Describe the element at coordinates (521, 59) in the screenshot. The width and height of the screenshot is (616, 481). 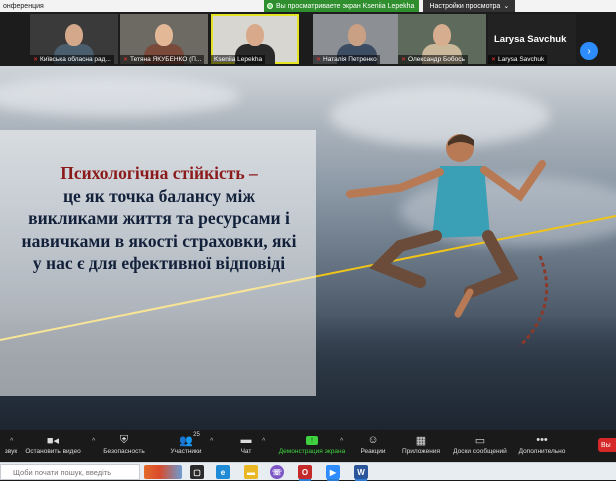
I see `participant-name: Larysa Savchuk` at that location.